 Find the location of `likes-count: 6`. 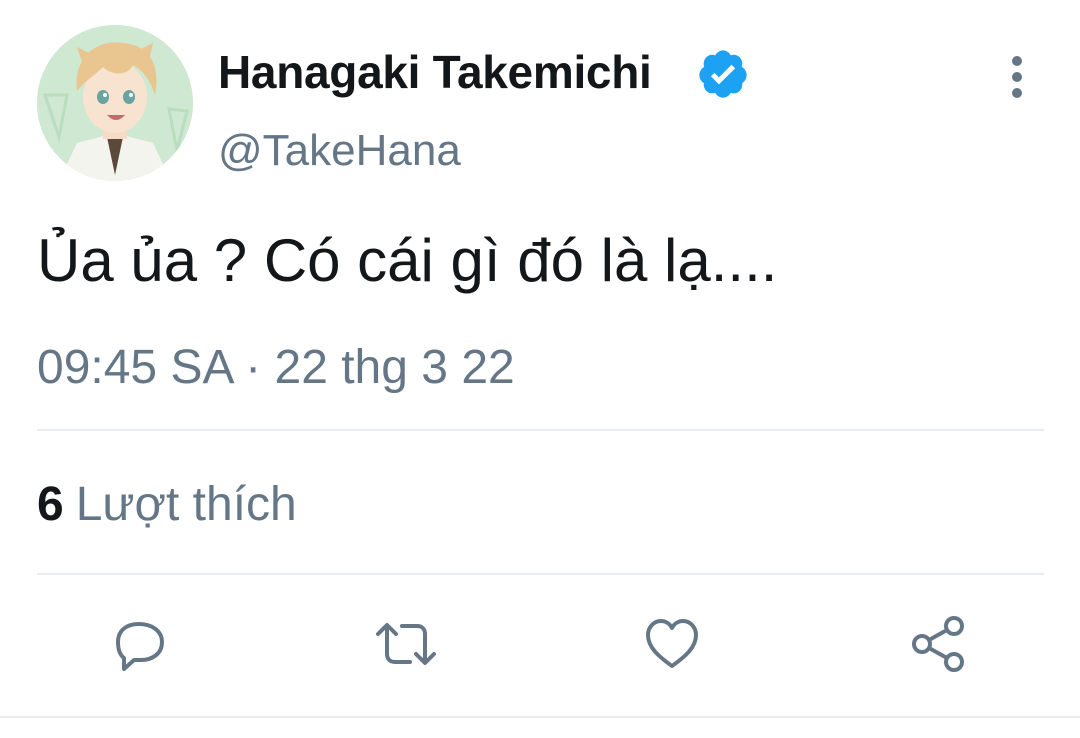

likes-count: 6 is located at coordinates (50, 504).